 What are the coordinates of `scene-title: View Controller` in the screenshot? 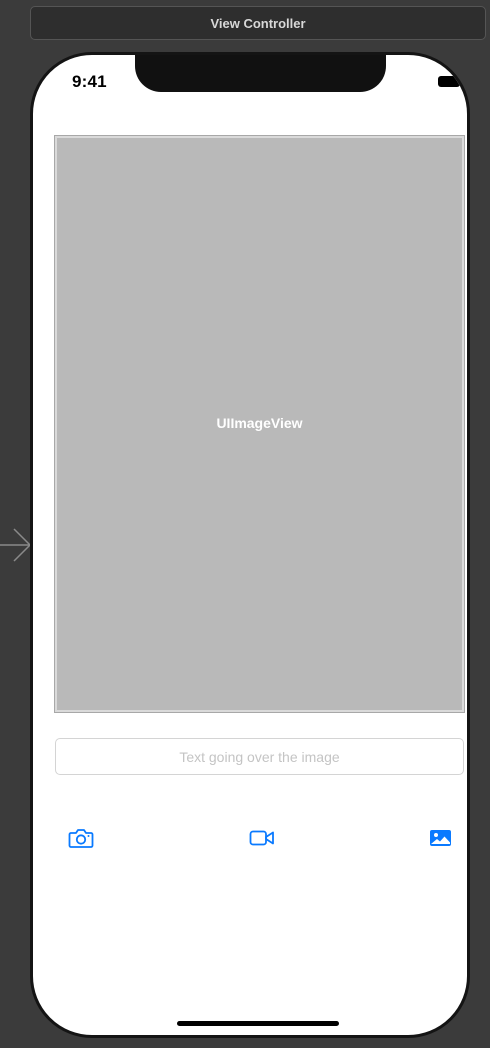 It's located at (258, 23).